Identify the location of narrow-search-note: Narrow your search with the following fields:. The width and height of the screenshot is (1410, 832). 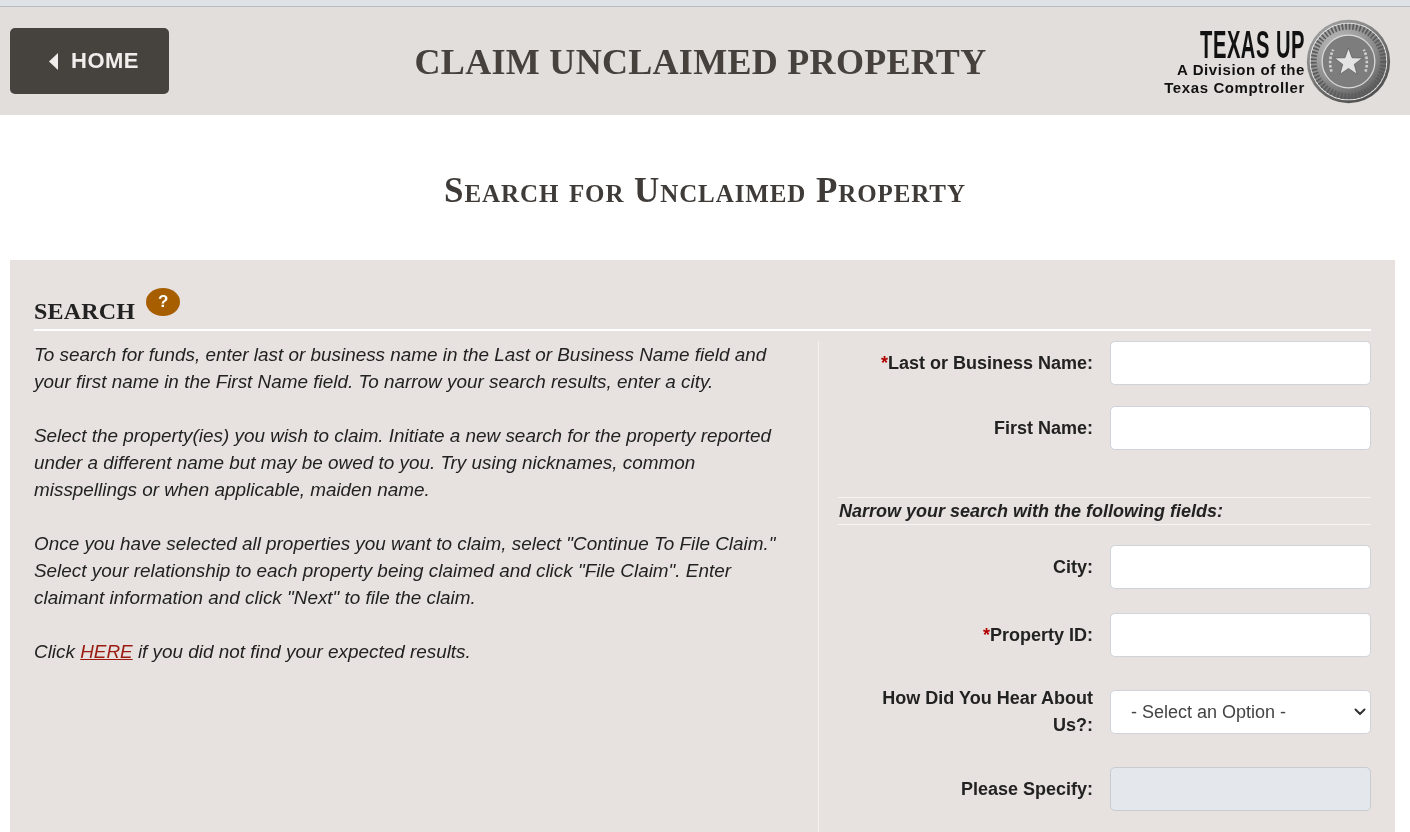
(1104, 511).